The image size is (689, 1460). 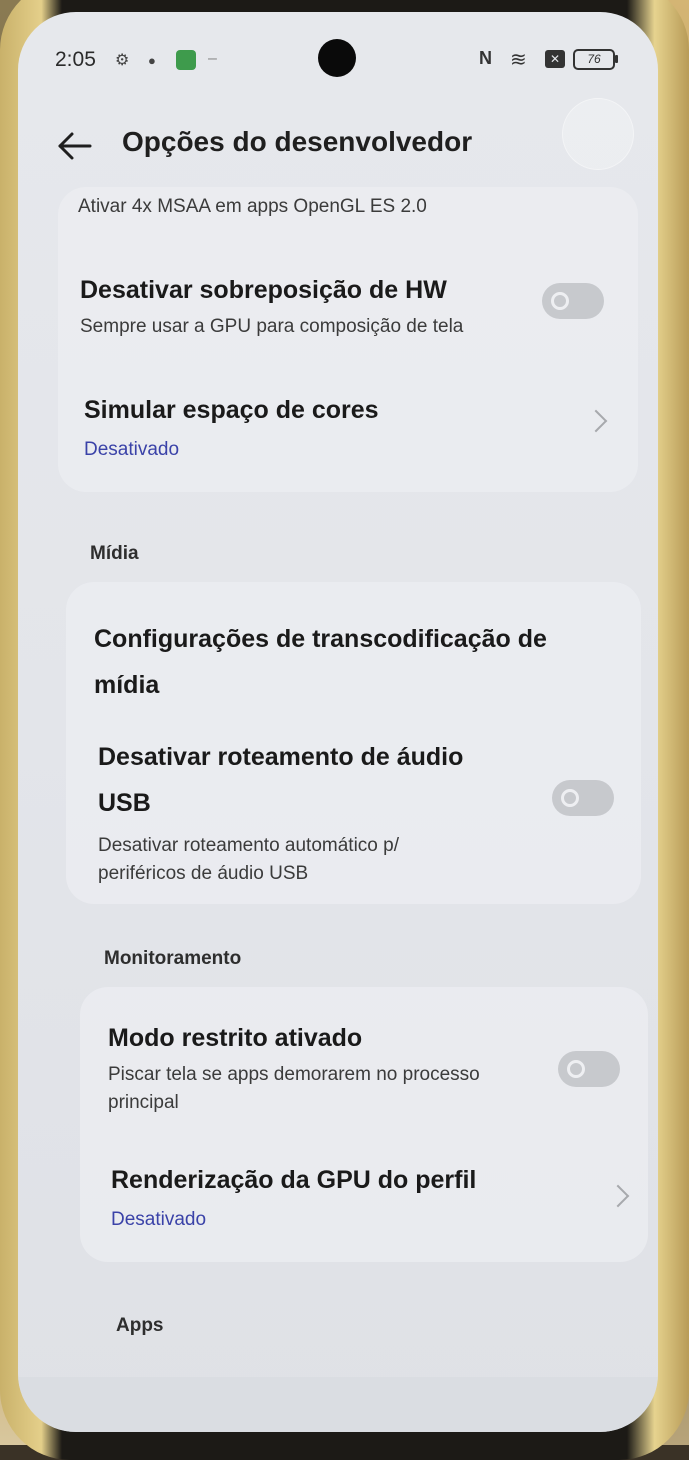 I want to click on navigation-bar, so click(x=338, y=1404).